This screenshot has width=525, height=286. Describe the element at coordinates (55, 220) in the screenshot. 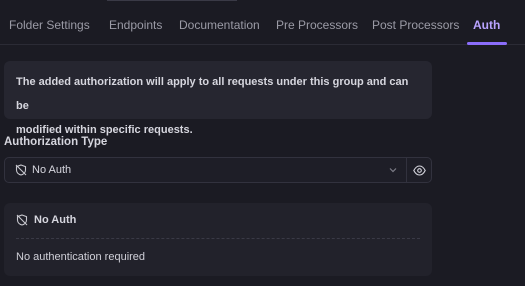

I see `no-auth-card-title: No Auth` at that location.